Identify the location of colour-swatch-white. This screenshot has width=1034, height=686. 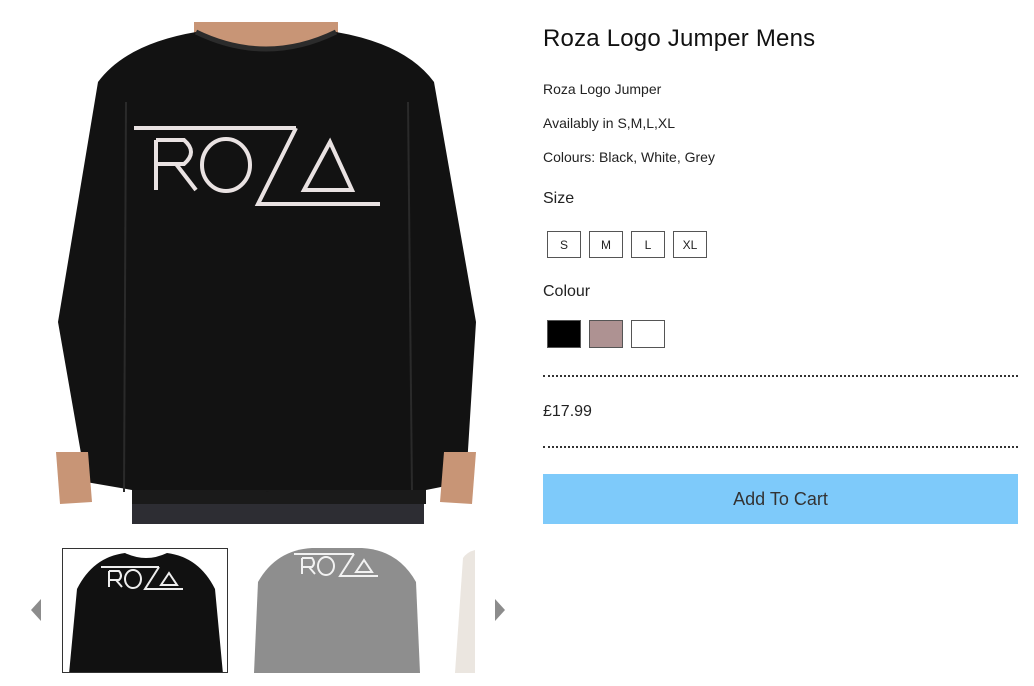
(648, 334).